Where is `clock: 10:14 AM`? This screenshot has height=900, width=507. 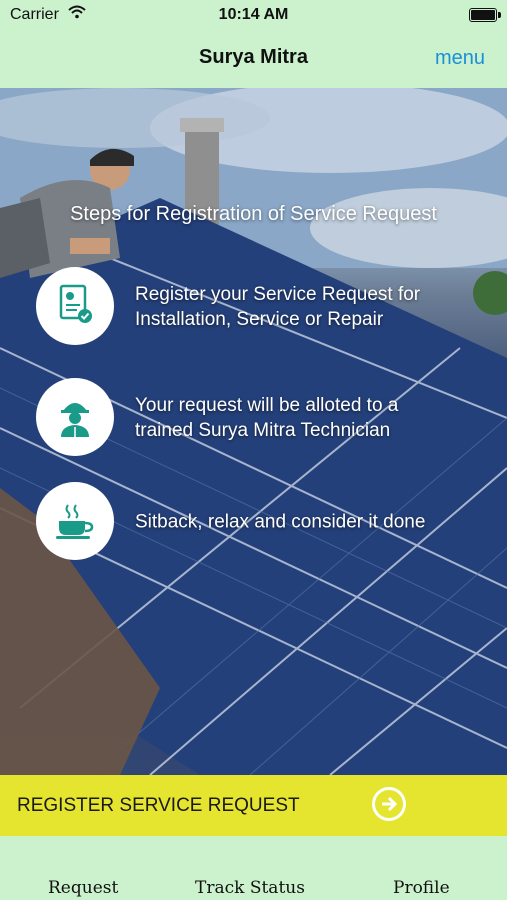 clock: 10:14 AM is located at coordinates (253, 14).